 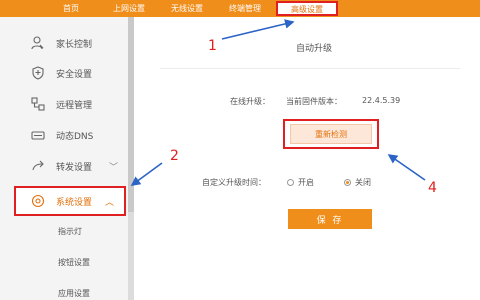 I want to click on tab-wireless-settings: 无线设置, so click(x=187, y=8).